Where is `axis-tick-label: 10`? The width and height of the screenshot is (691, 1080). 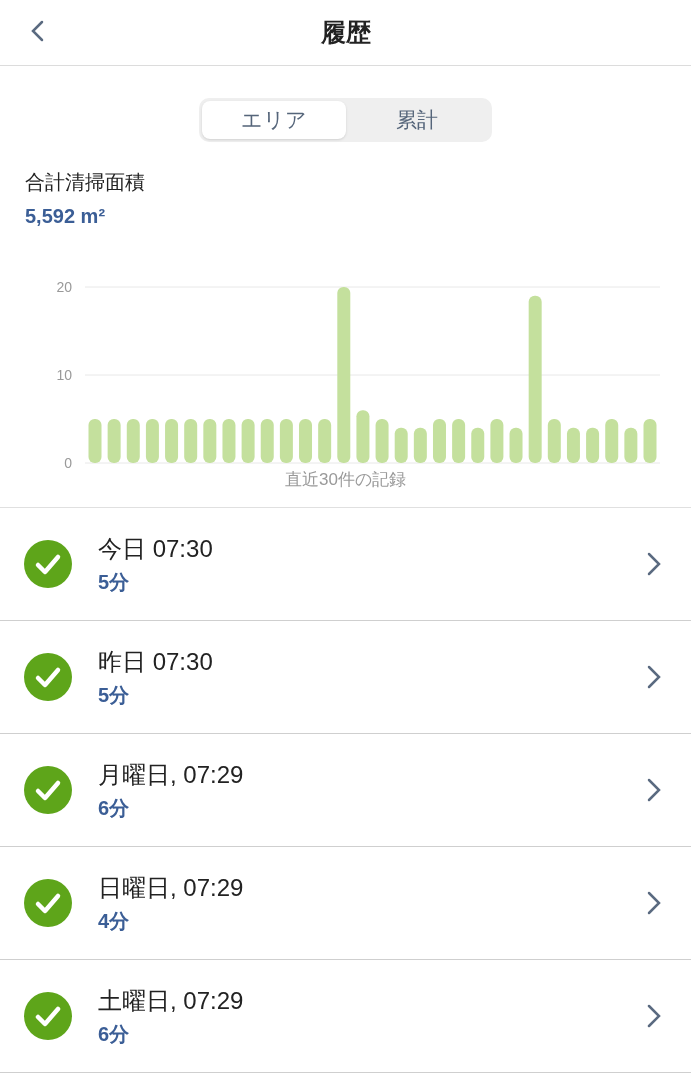 axis-tick-label: 10 is located at coordinates (64, 375).